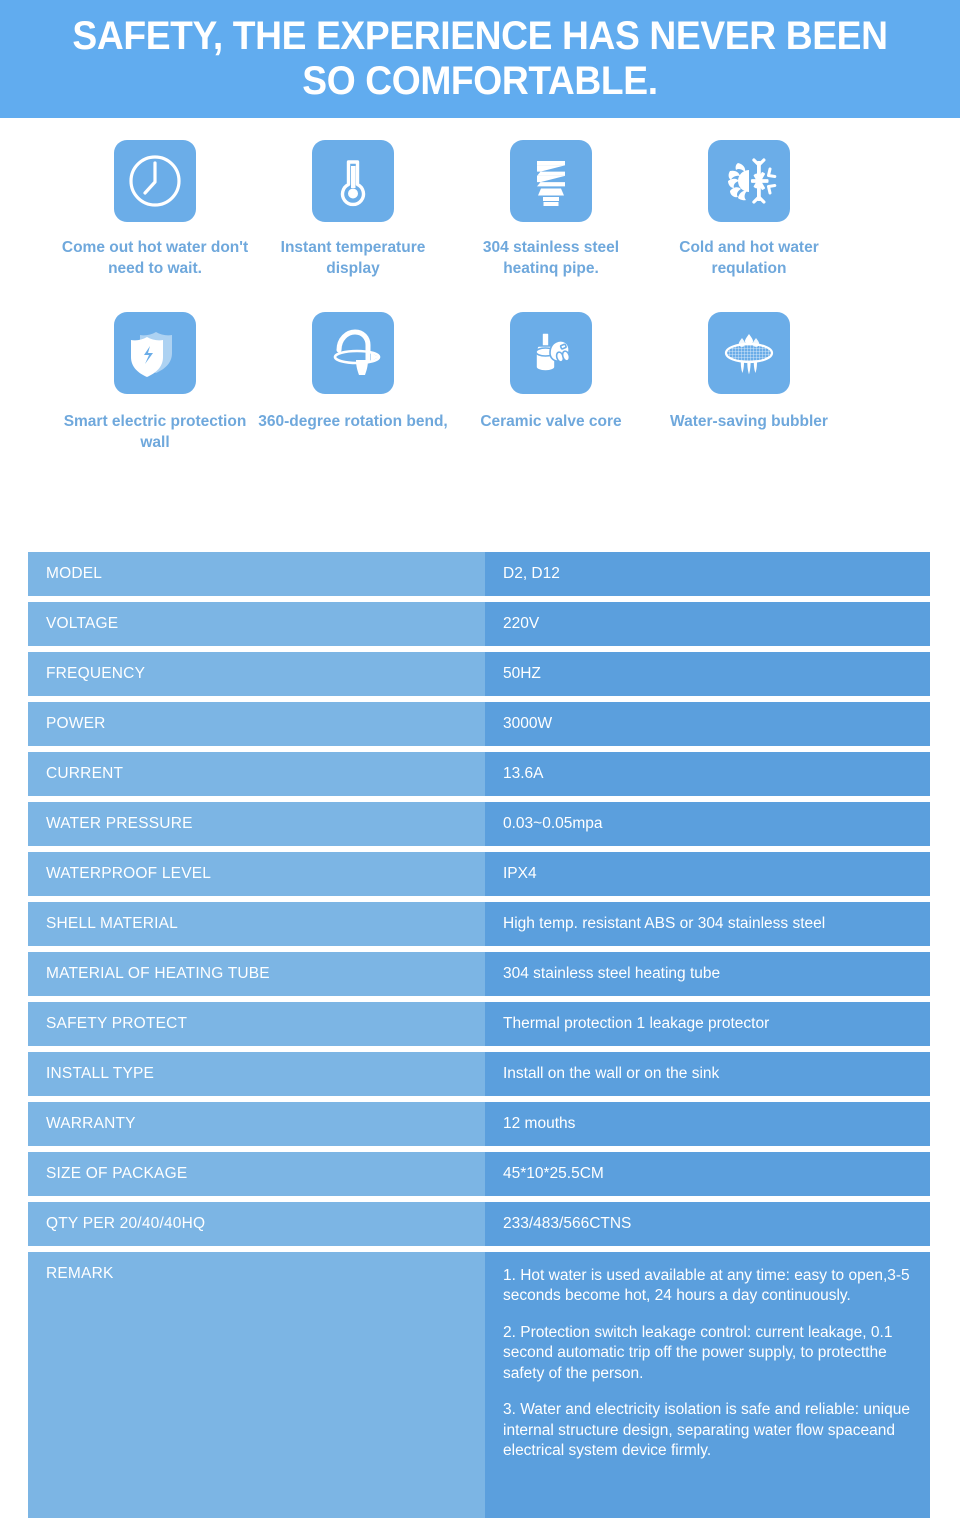 This screenshot has height=1530, width=960. What do you see at coordinates (551, 421) in the screenshot?
I see `feature-label: Ceramic valve core` at bounding box center [551, 421].